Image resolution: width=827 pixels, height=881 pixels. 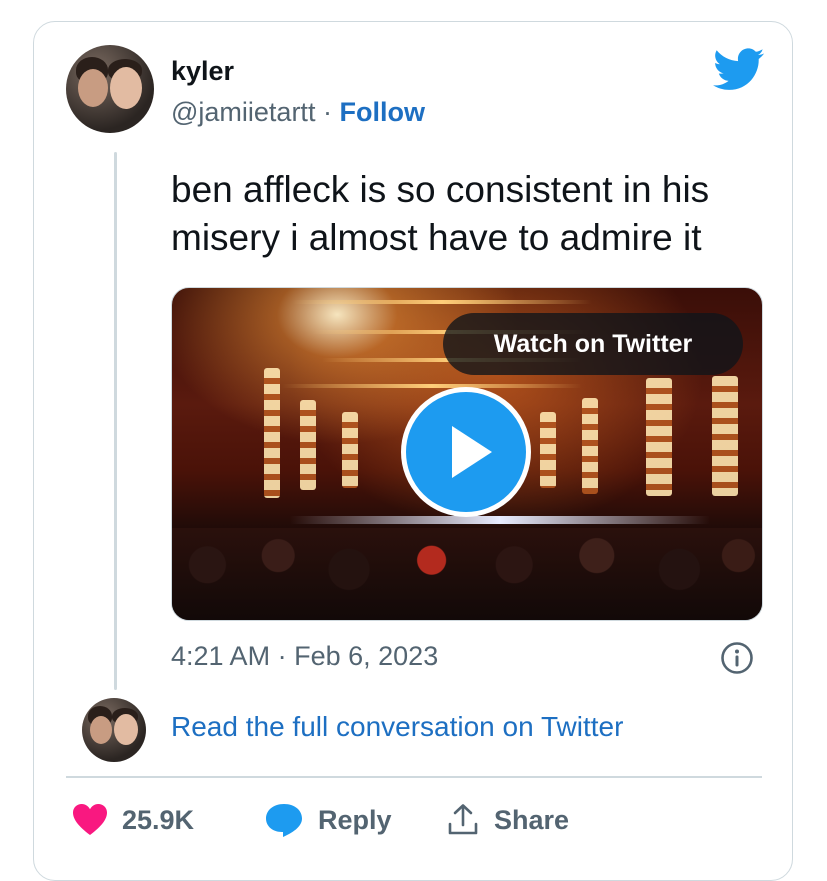 I want to click on stage-floor, so click(x=500, y=520).